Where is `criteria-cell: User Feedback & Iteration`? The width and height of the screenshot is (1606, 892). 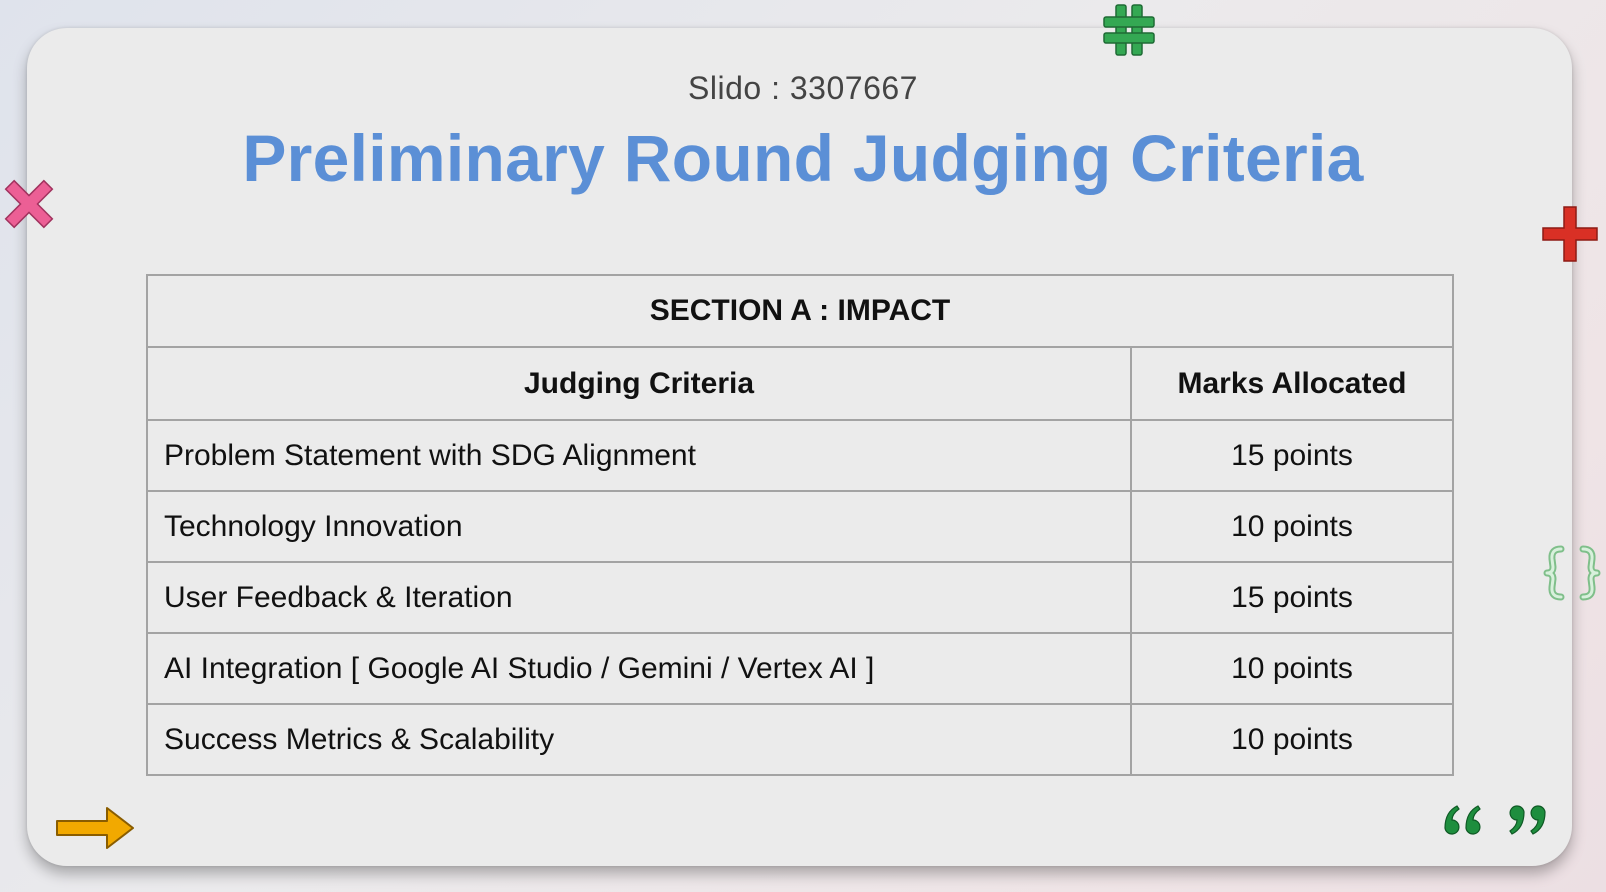 criteria-cell: User Feedback & Iteration is located at coordinates (639, 597).